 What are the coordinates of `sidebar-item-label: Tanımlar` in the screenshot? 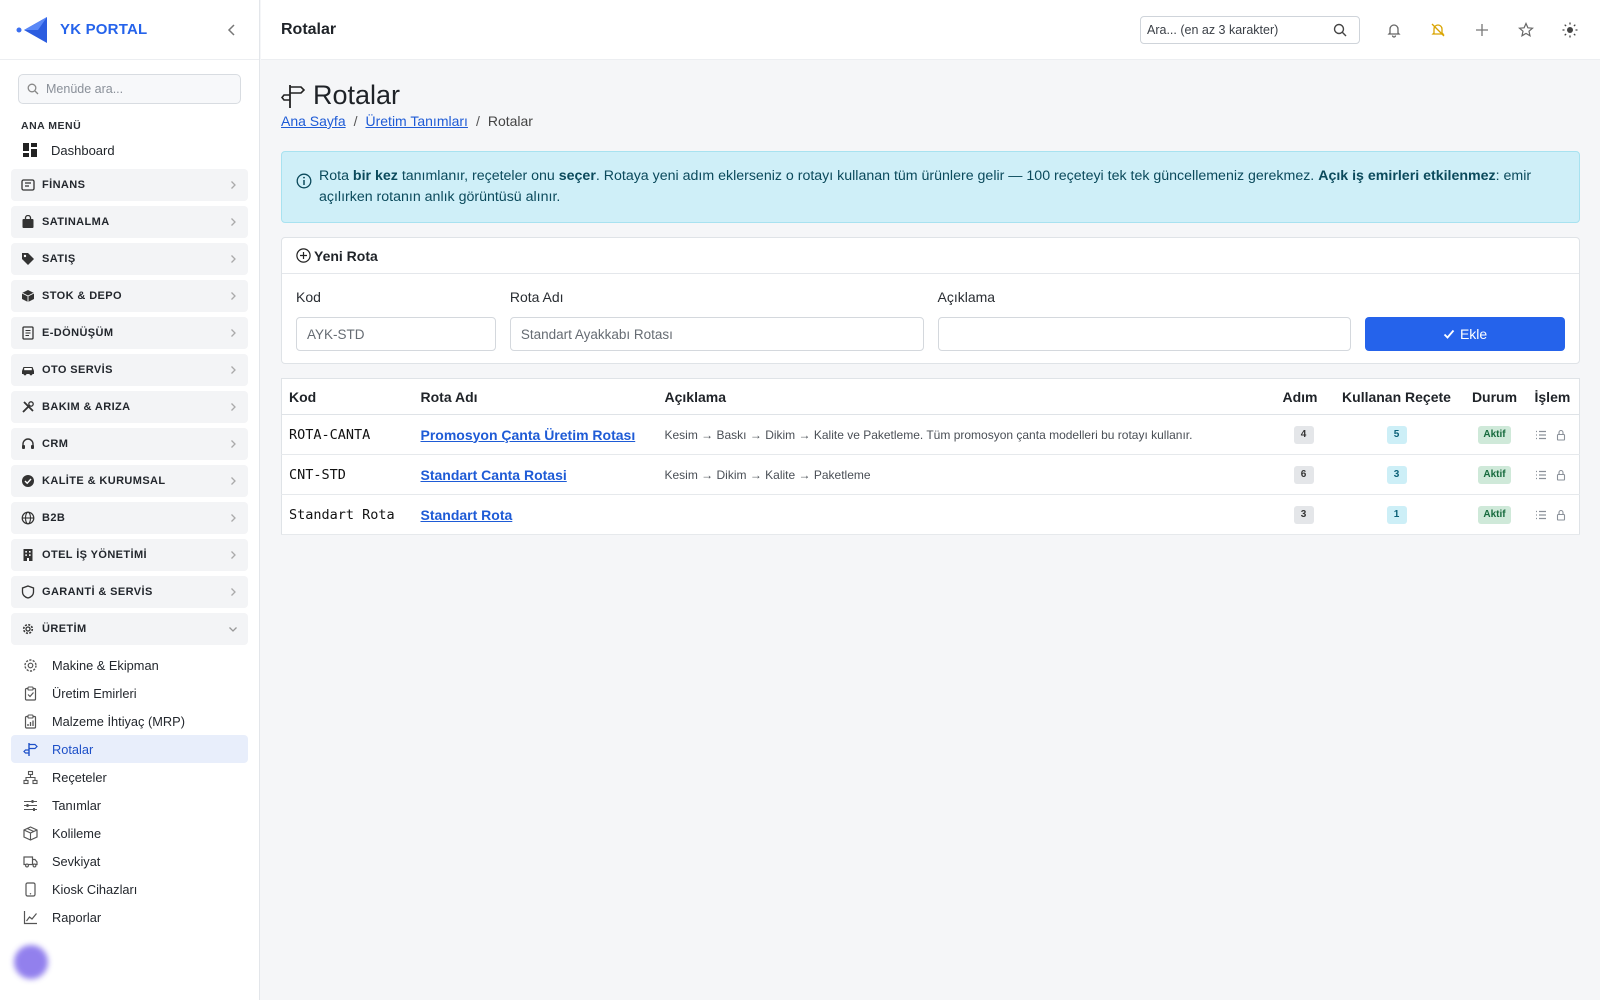 It's located at (77, 805).